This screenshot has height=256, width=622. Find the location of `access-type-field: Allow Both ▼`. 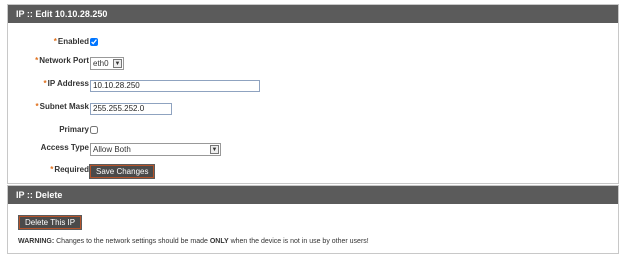

access-type-field: Allow Both ▼ is located at coordinates (155, 149).